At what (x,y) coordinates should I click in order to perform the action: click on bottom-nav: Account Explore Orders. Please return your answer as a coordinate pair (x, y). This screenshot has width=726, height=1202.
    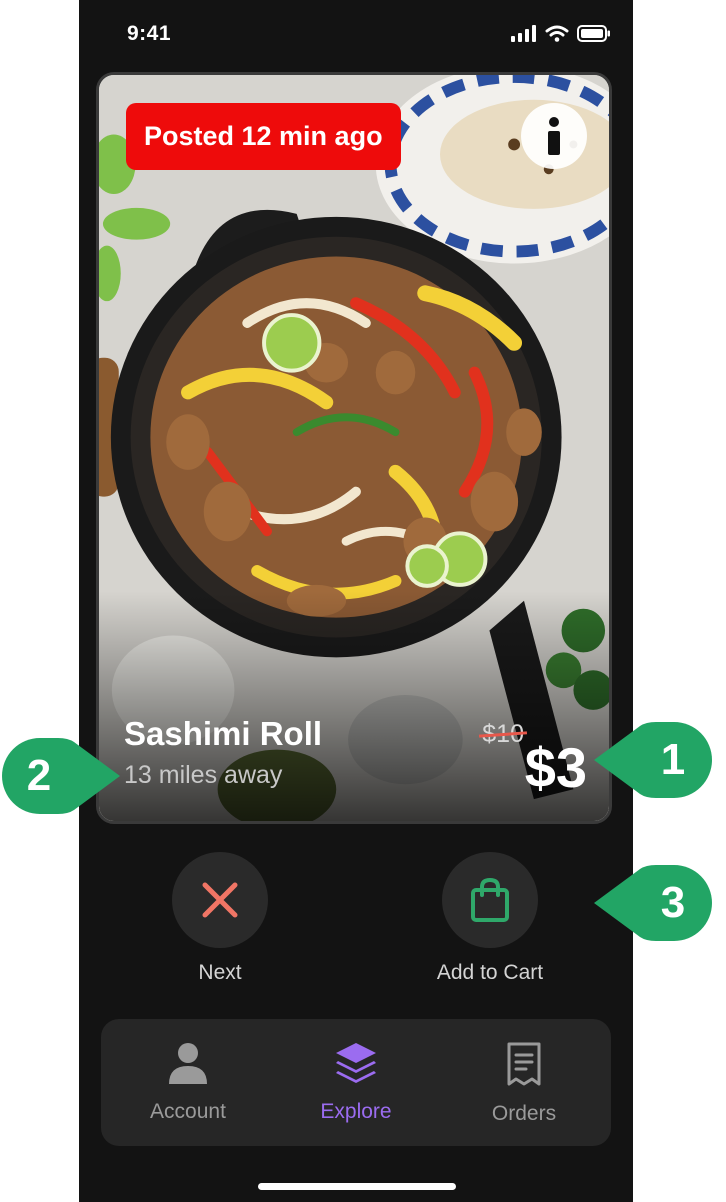
    Looking at the image, I should click on (356, 1082).